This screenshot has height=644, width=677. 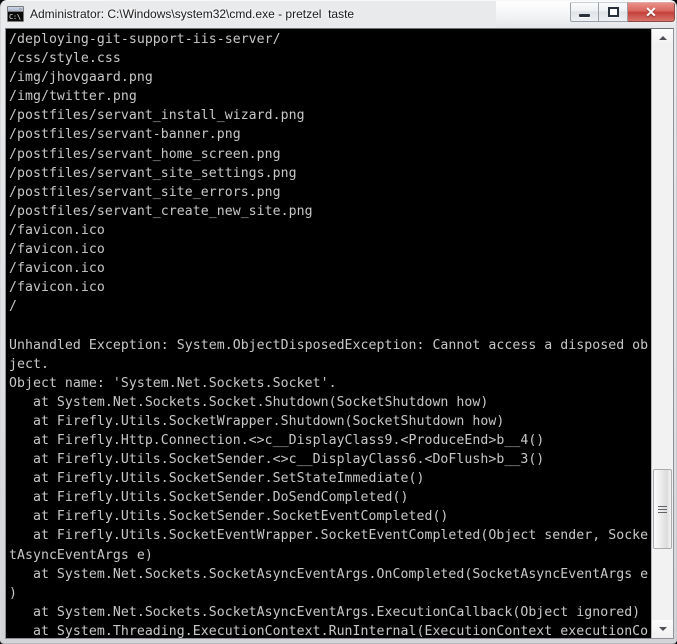 I want to click on console-line: /postfiles/servant_create_new_site.png, so click(x=161, y=211).